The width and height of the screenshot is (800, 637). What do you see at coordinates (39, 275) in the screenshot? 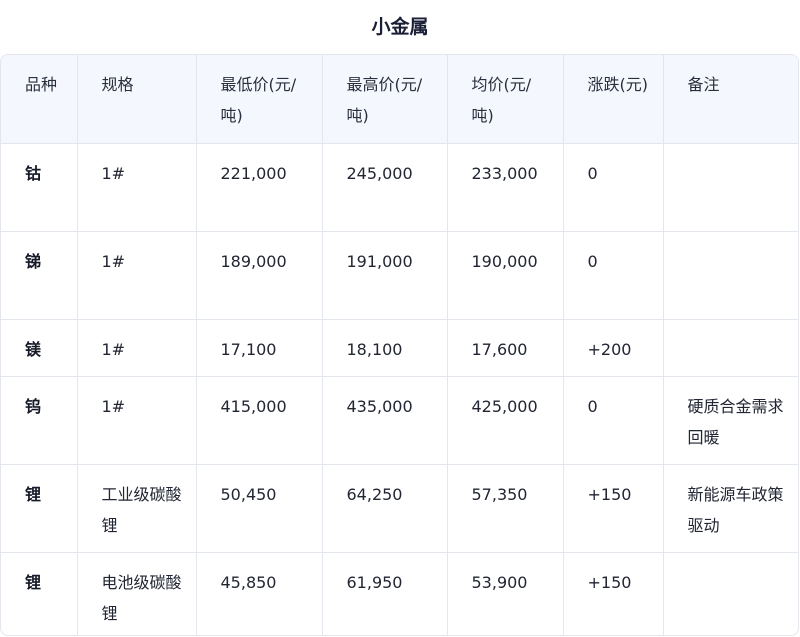
I see `cell-variety: 锑` at bounding box center [39, 275].